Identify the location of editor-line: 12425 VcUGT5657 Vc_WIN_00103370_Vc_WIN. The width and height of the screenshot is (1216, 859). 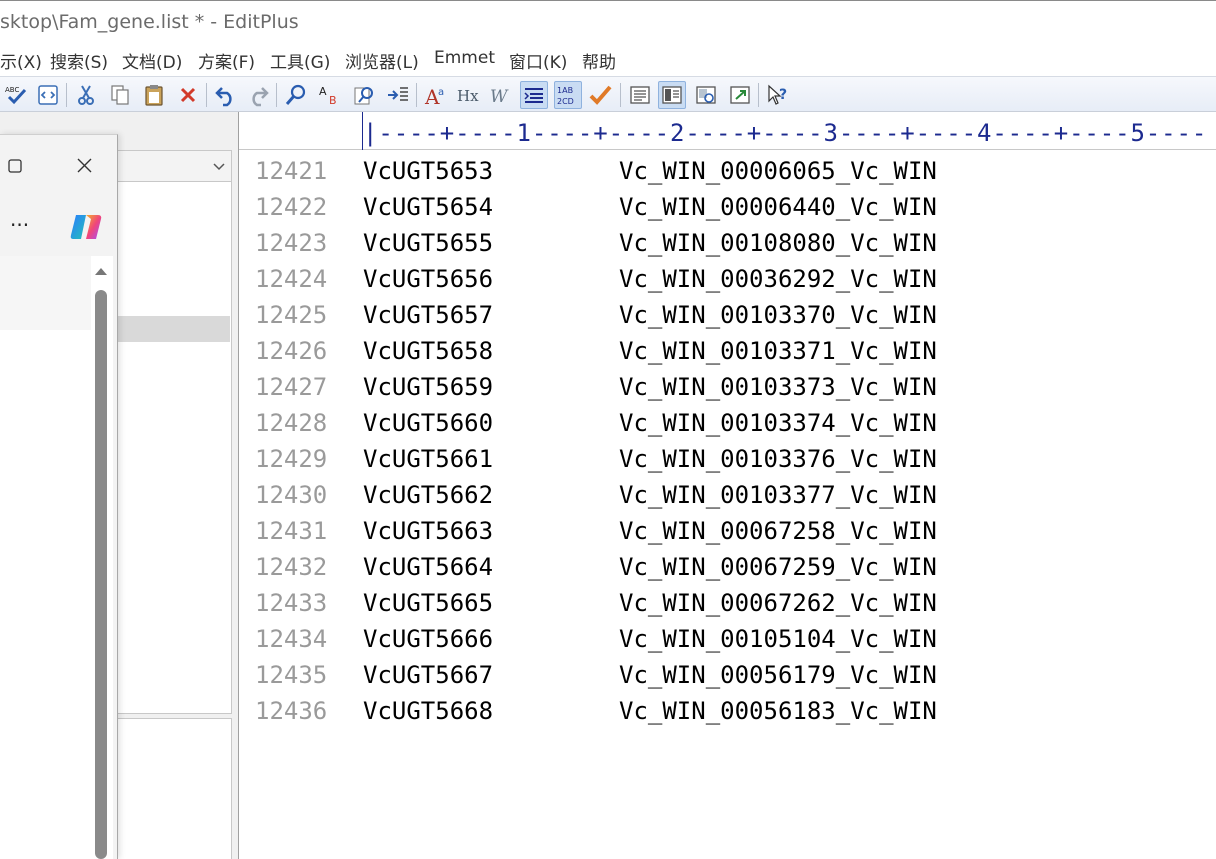
(727, 315).